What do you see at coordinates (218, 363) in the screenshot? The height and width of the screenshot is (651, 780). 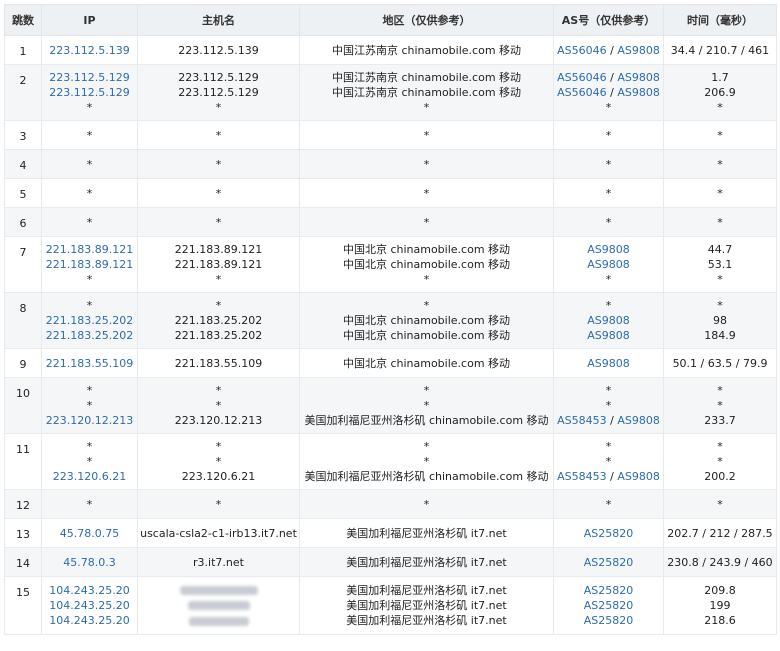 I see `hostname: 221.183.55.109` at bounding box center [218, 363].